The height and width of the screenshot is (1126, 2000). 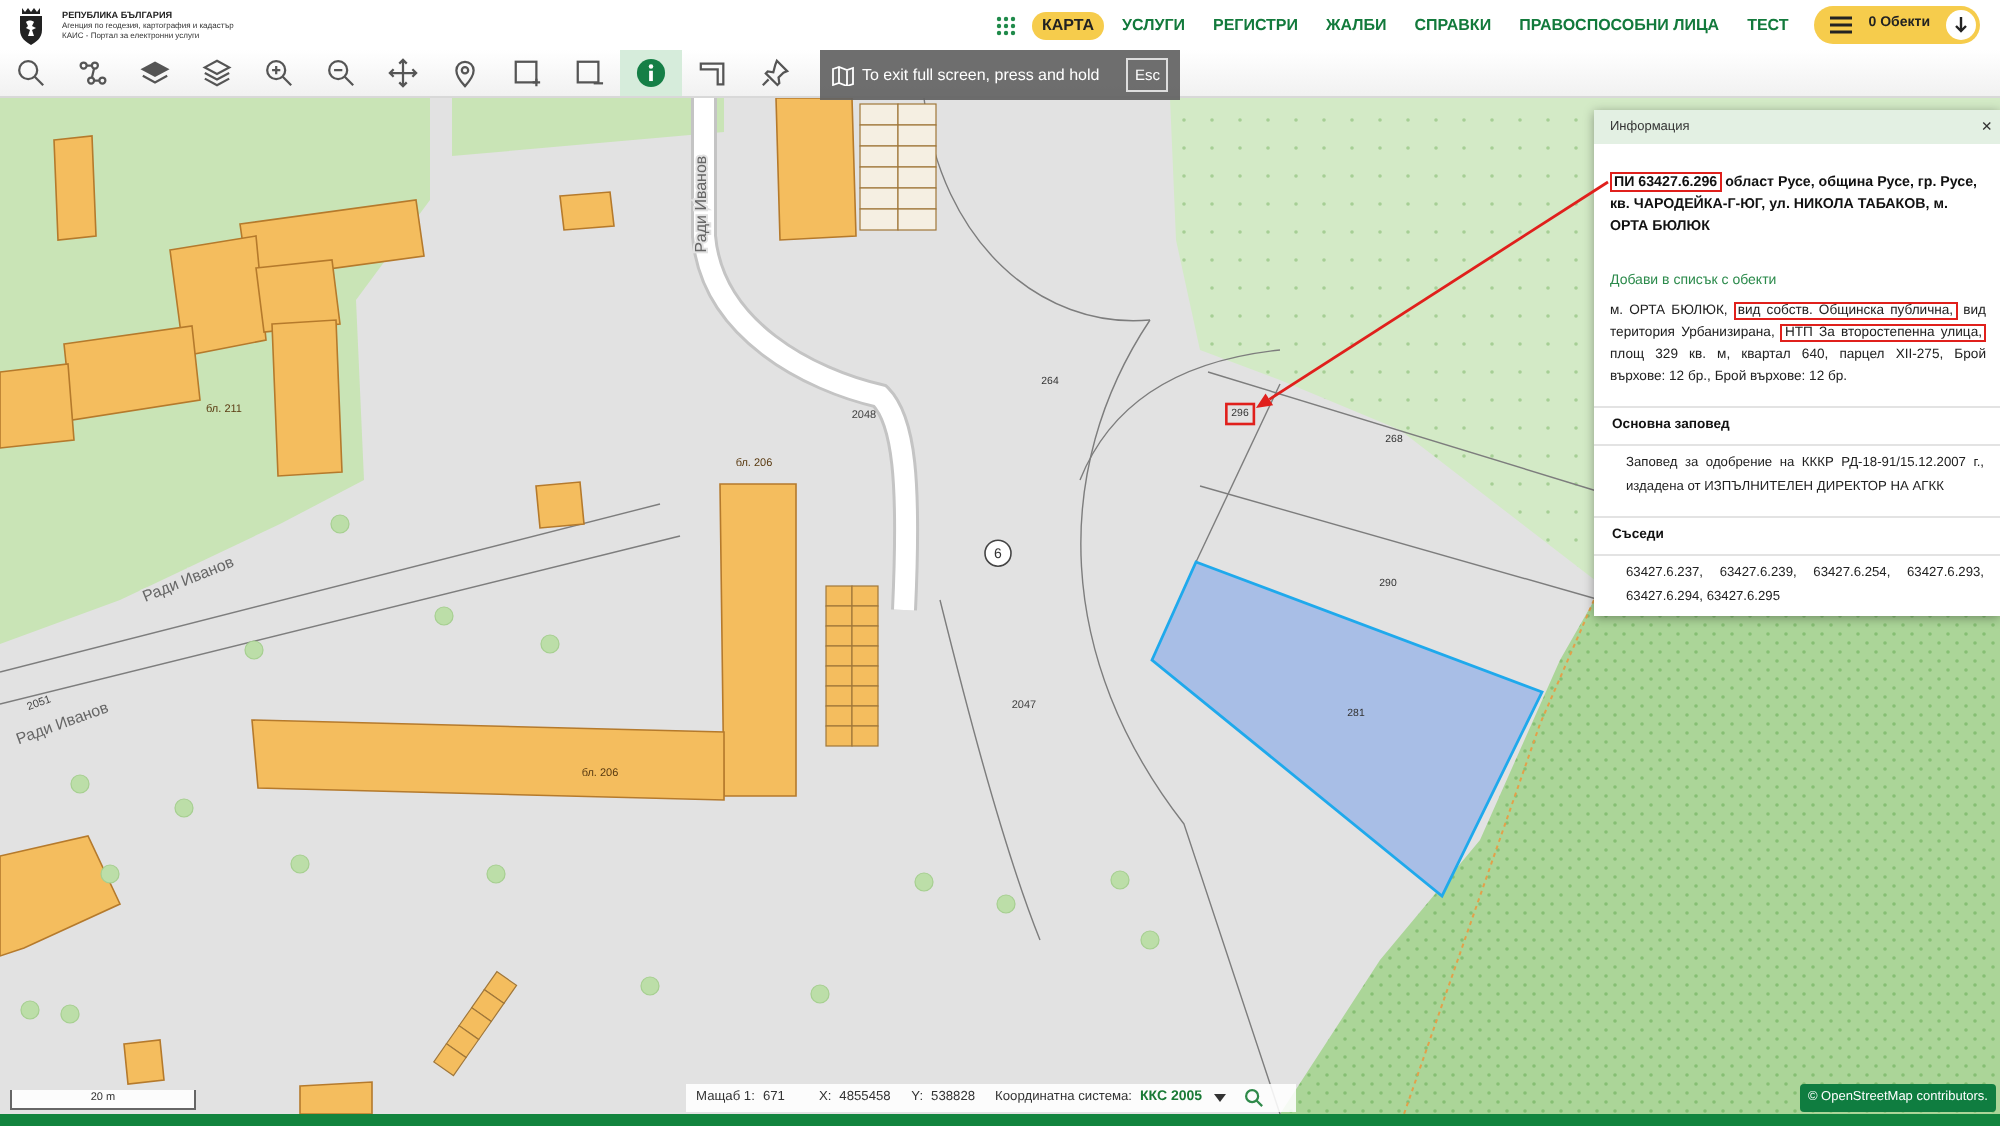 I want to click on notice-text: To exit full screen, press and hold, so click(x=981, y=75).